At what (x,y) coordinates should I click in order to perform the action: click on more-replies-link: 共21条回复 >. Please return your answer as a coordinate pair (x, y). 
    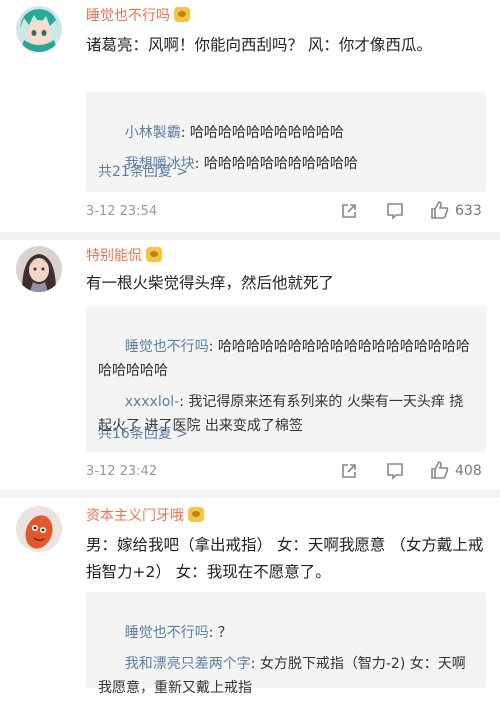
    Looking at the image, I should click on (143, 171).